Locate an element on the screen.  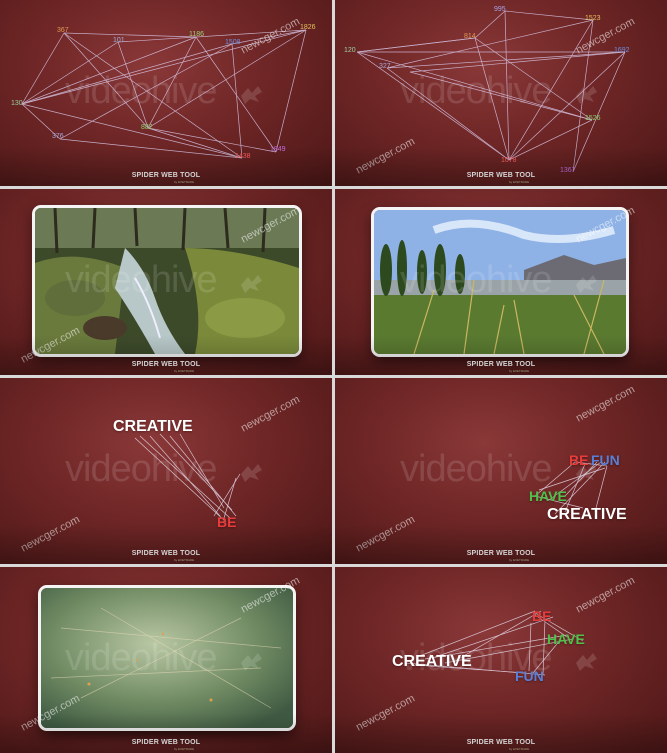
node-label: 1523 is located at coordinates (593, 18).